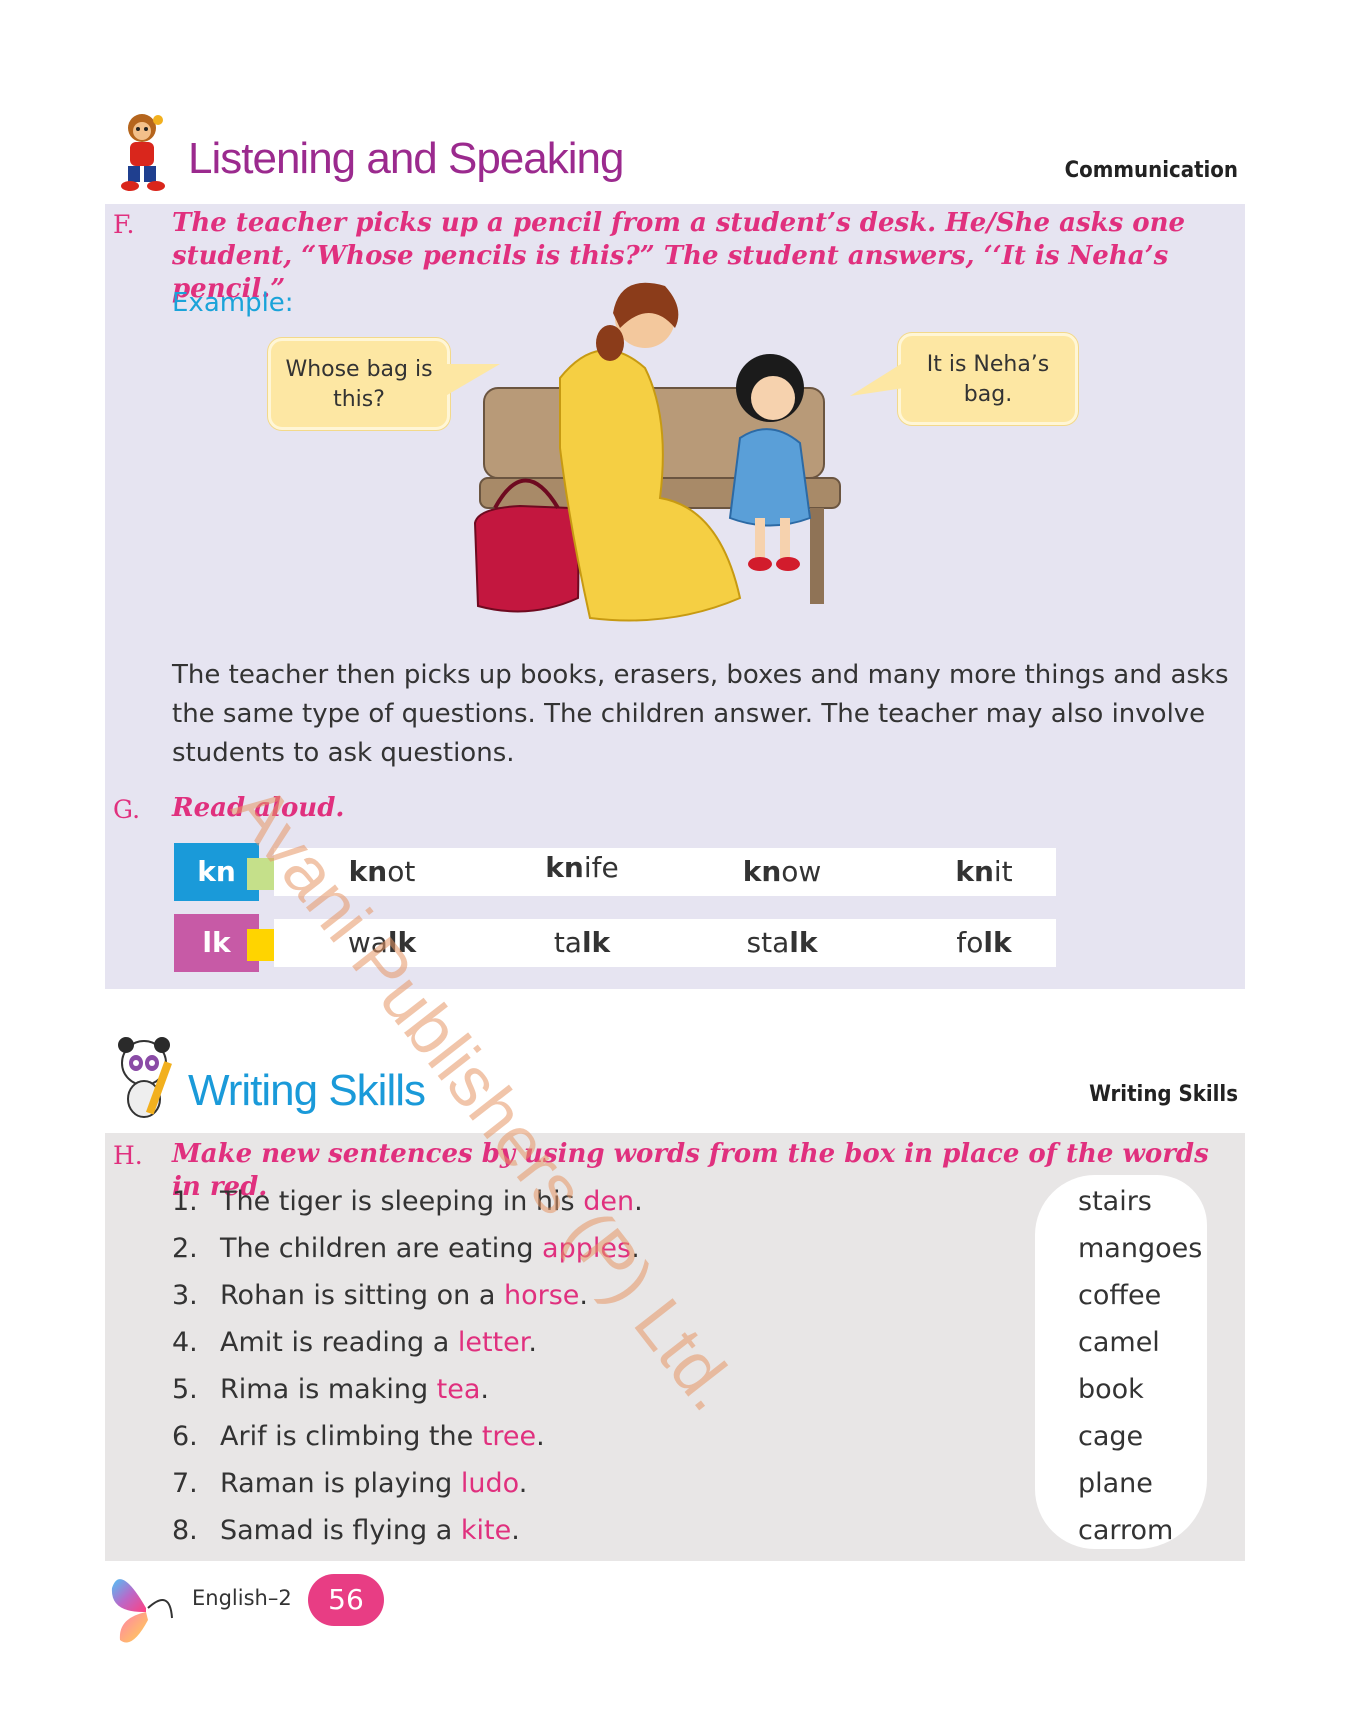  I want to click on sentence-item: 6. Arif is climbing the tree., so click(358, 1436).